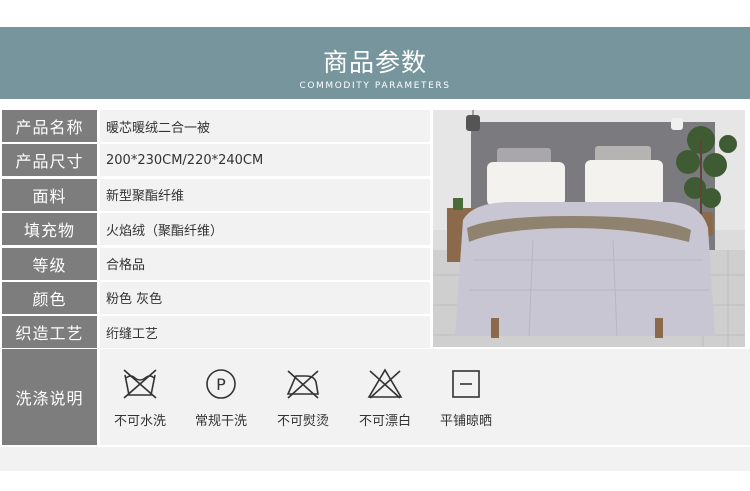  I want to click on param-row-grade: 等级 合格品, so click(215, 263).